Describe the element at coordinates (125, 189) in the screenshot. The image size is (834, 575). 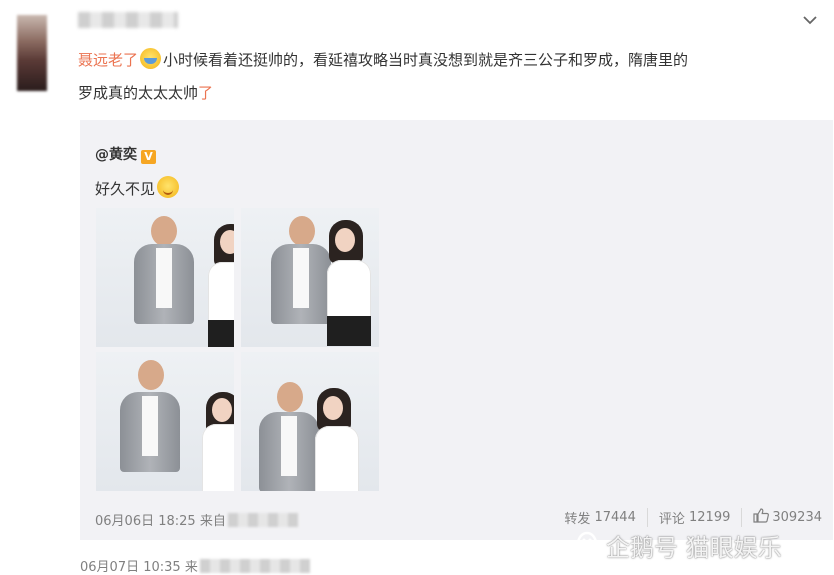
I see `repost-text-content: 好久不见` at that location.